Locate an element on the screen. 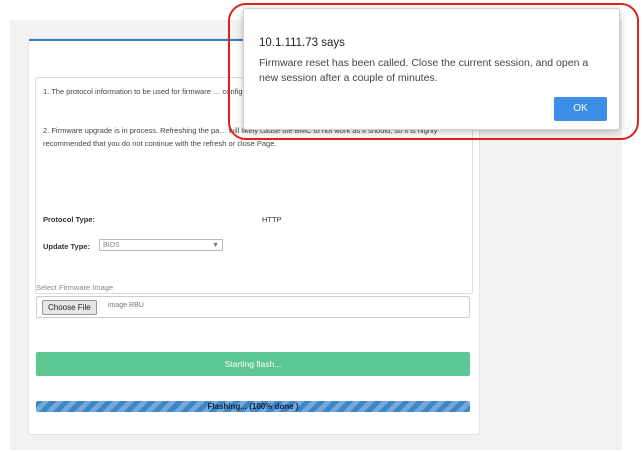 The image size is (643, 452). update-type-value: BIOS is located at coordinates (111, 245).